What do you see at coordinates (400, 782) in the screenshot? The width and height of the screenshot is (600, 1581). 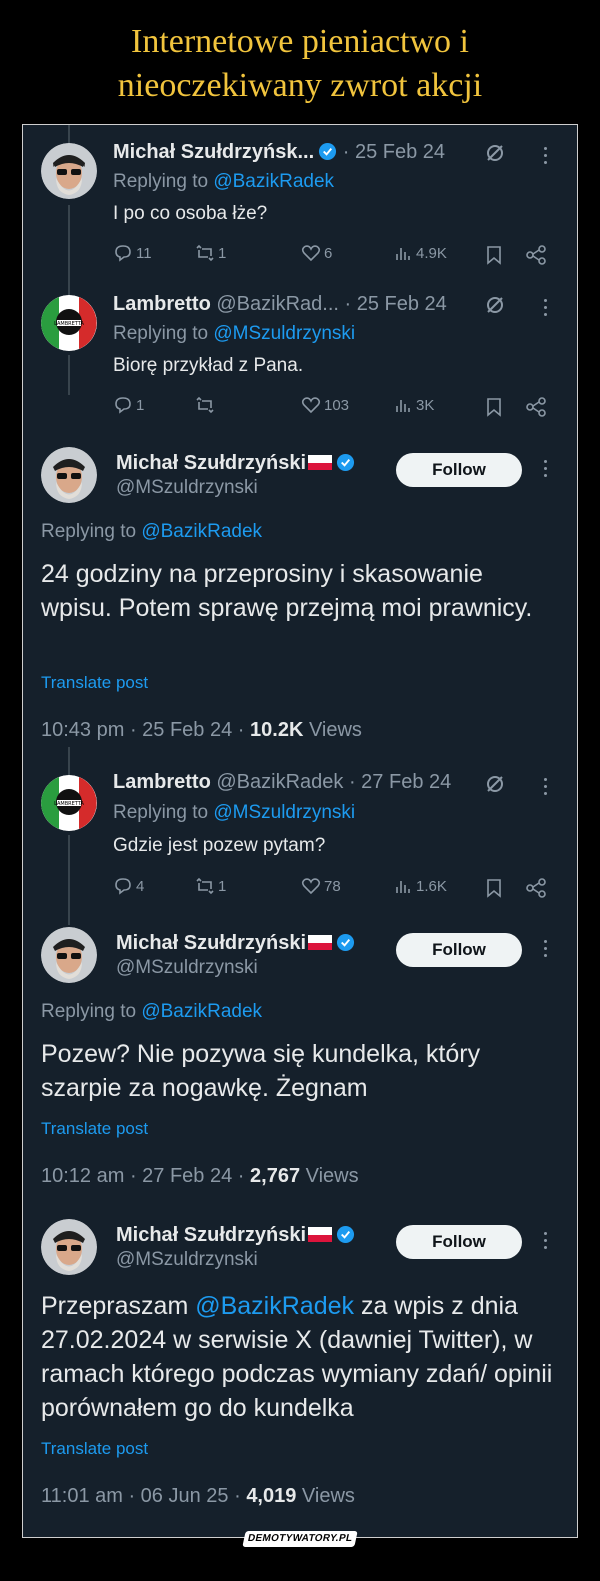 I see `tweet-date: · 27 Feb 24` at bounding box center [400, 782].